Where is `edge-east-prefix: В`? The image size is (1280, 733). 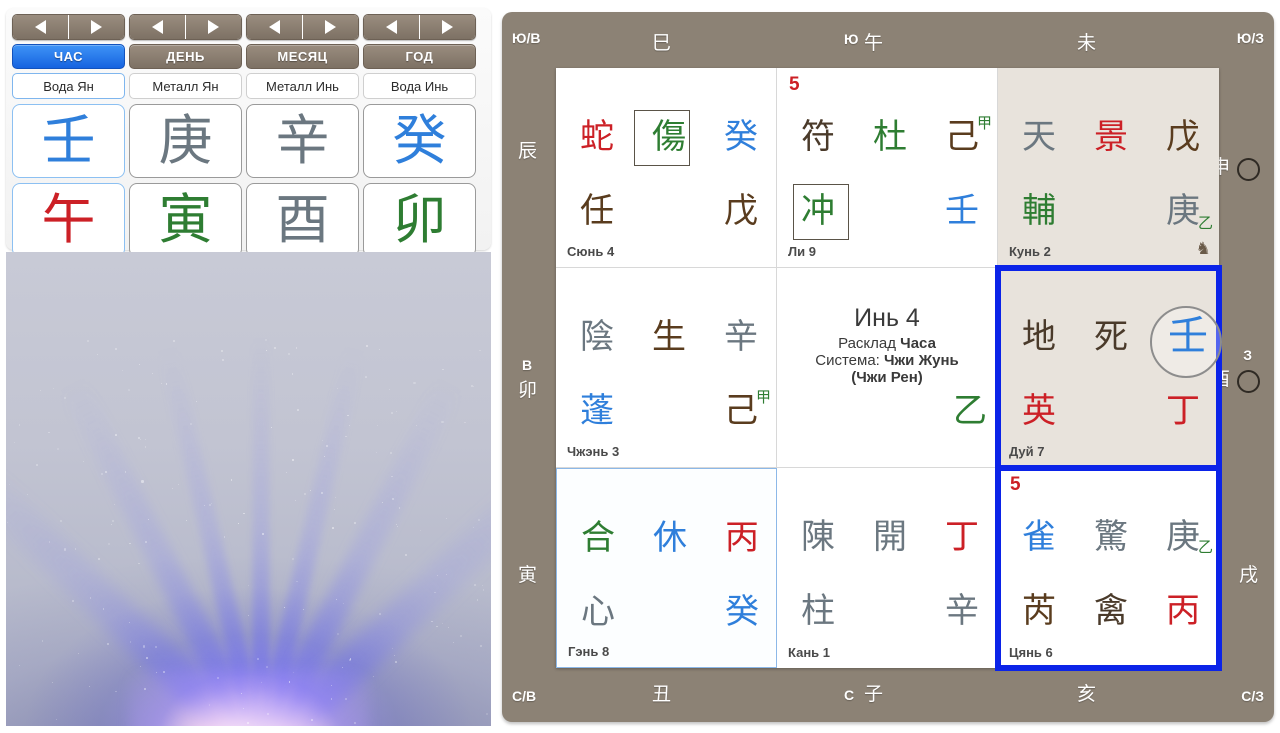 edge-east-prefix: В is located at coordinates (527, 365).